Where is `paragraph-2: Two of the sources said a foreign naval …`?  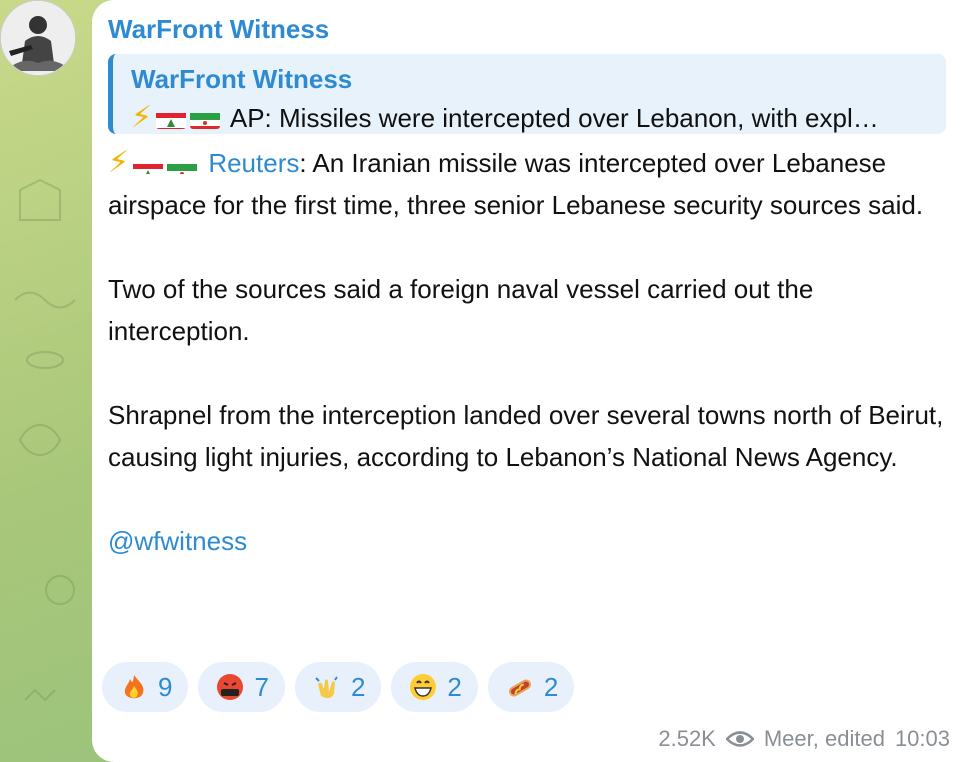
paragraph-2: Two of the sources said a foreign naval … is located at coordinates (461, 310).